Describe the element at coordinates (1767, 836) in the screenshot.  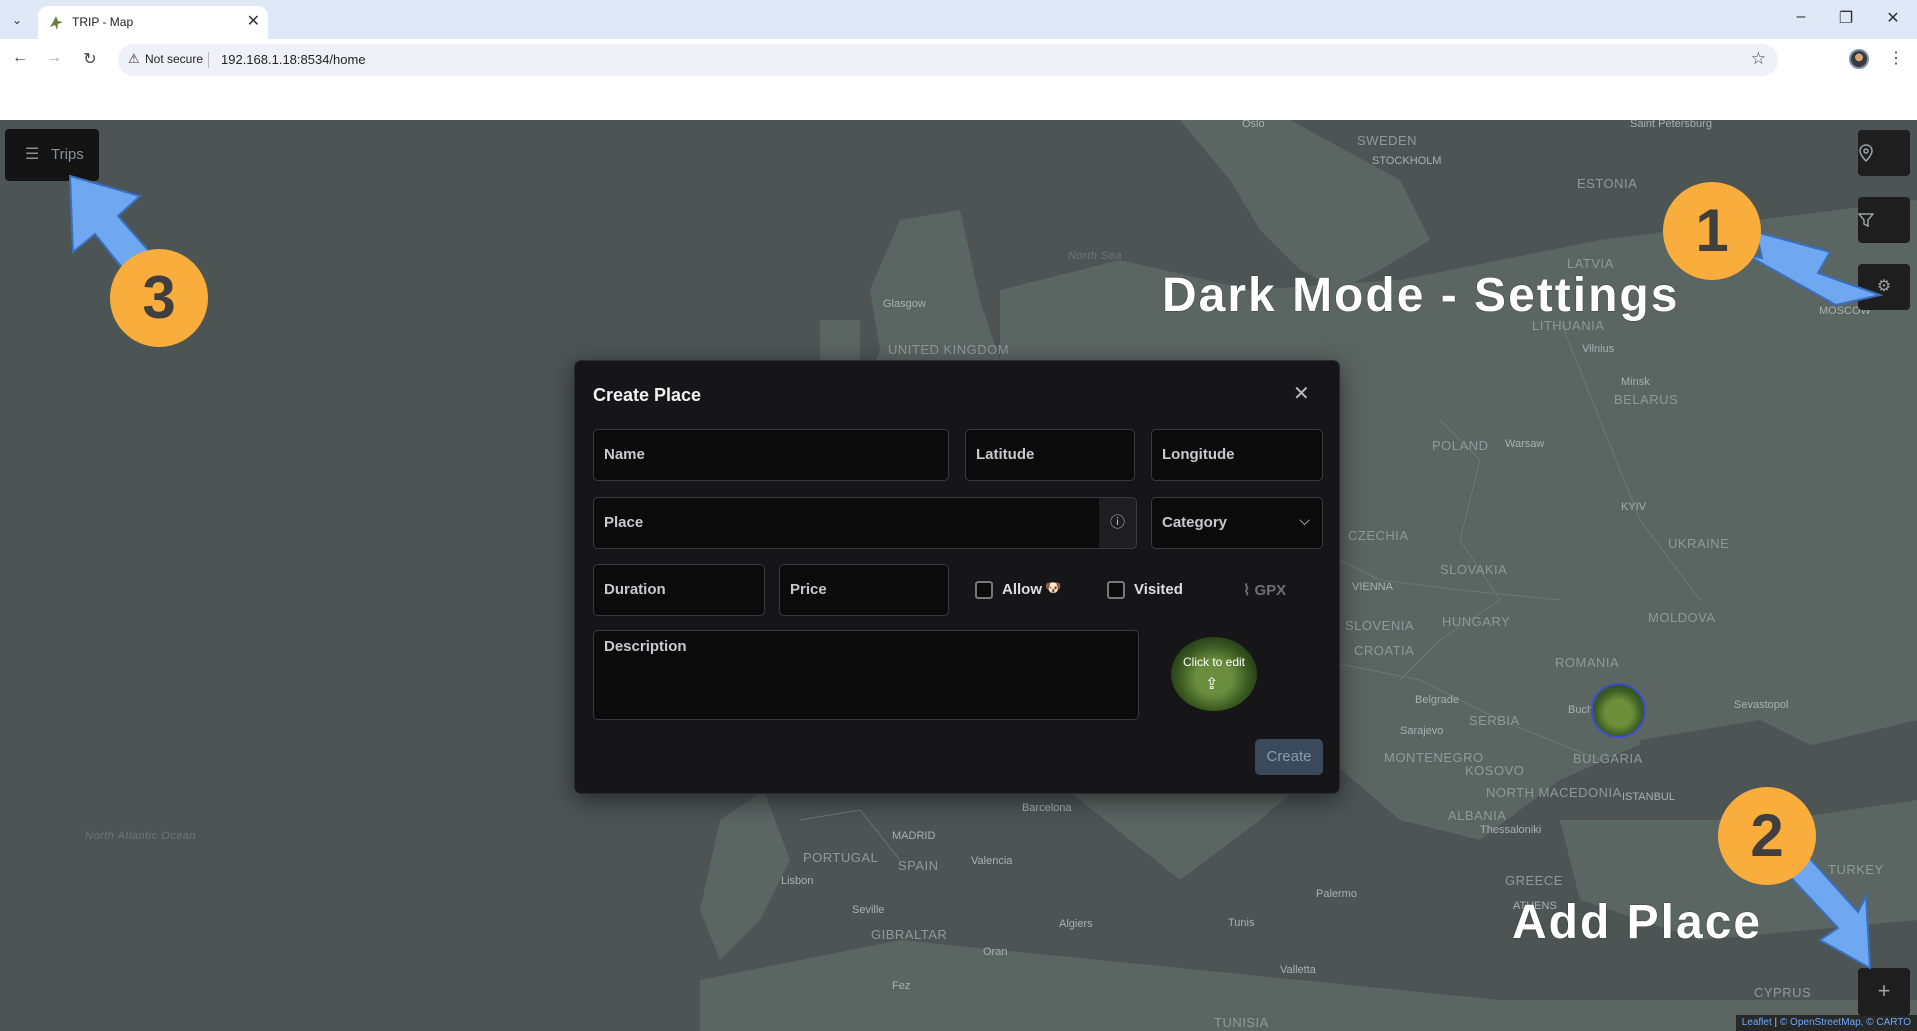
I see `annotation-badge-2: 2` at that location.